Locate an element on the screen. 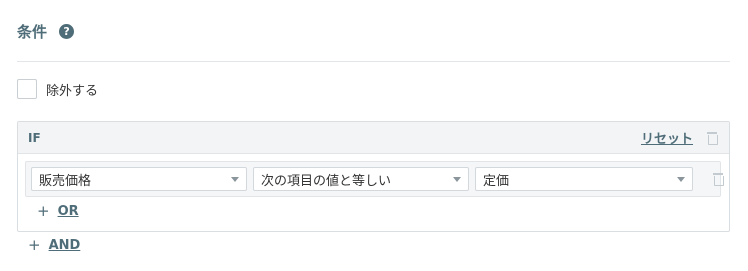 This screenshot has height=271, width=748. divider is located at coordinates (373, 61).